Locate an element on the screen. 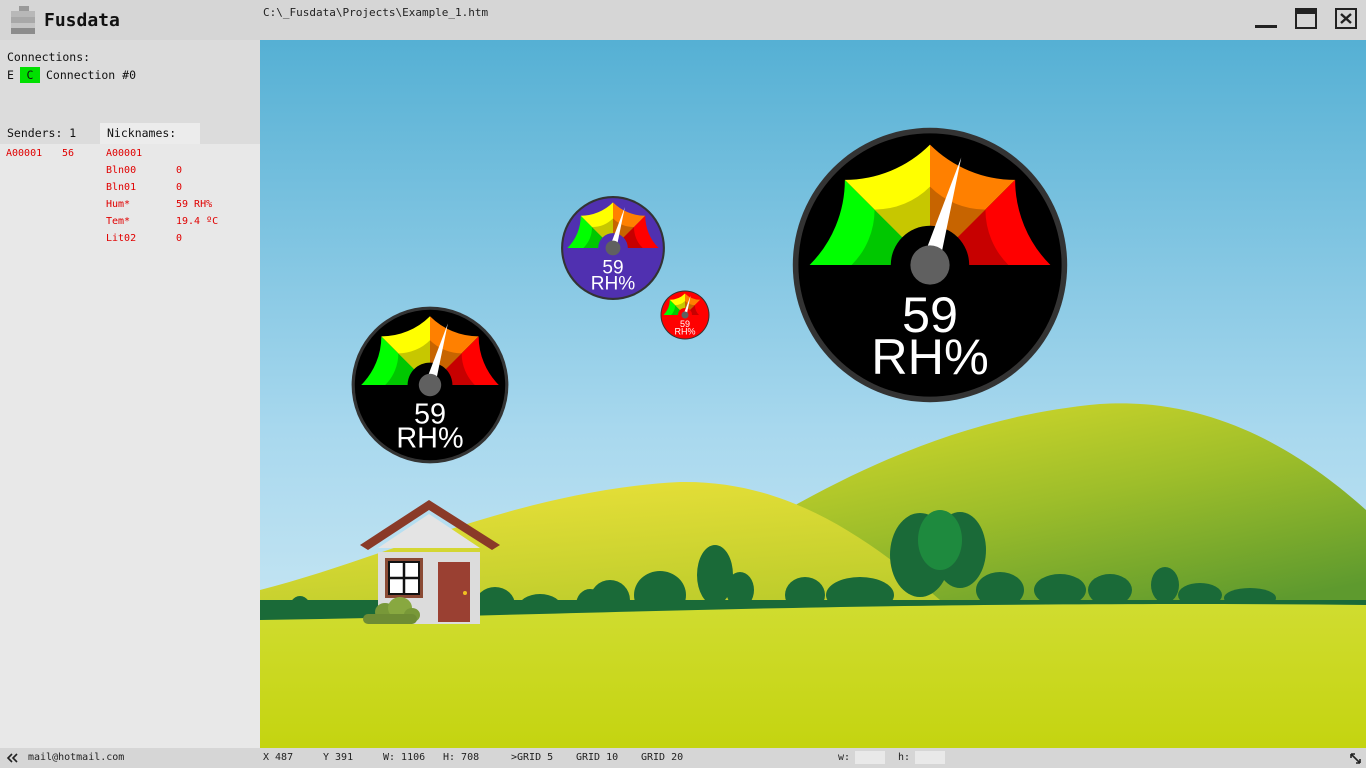  width-label: w: is located at coordinates (844, 757).